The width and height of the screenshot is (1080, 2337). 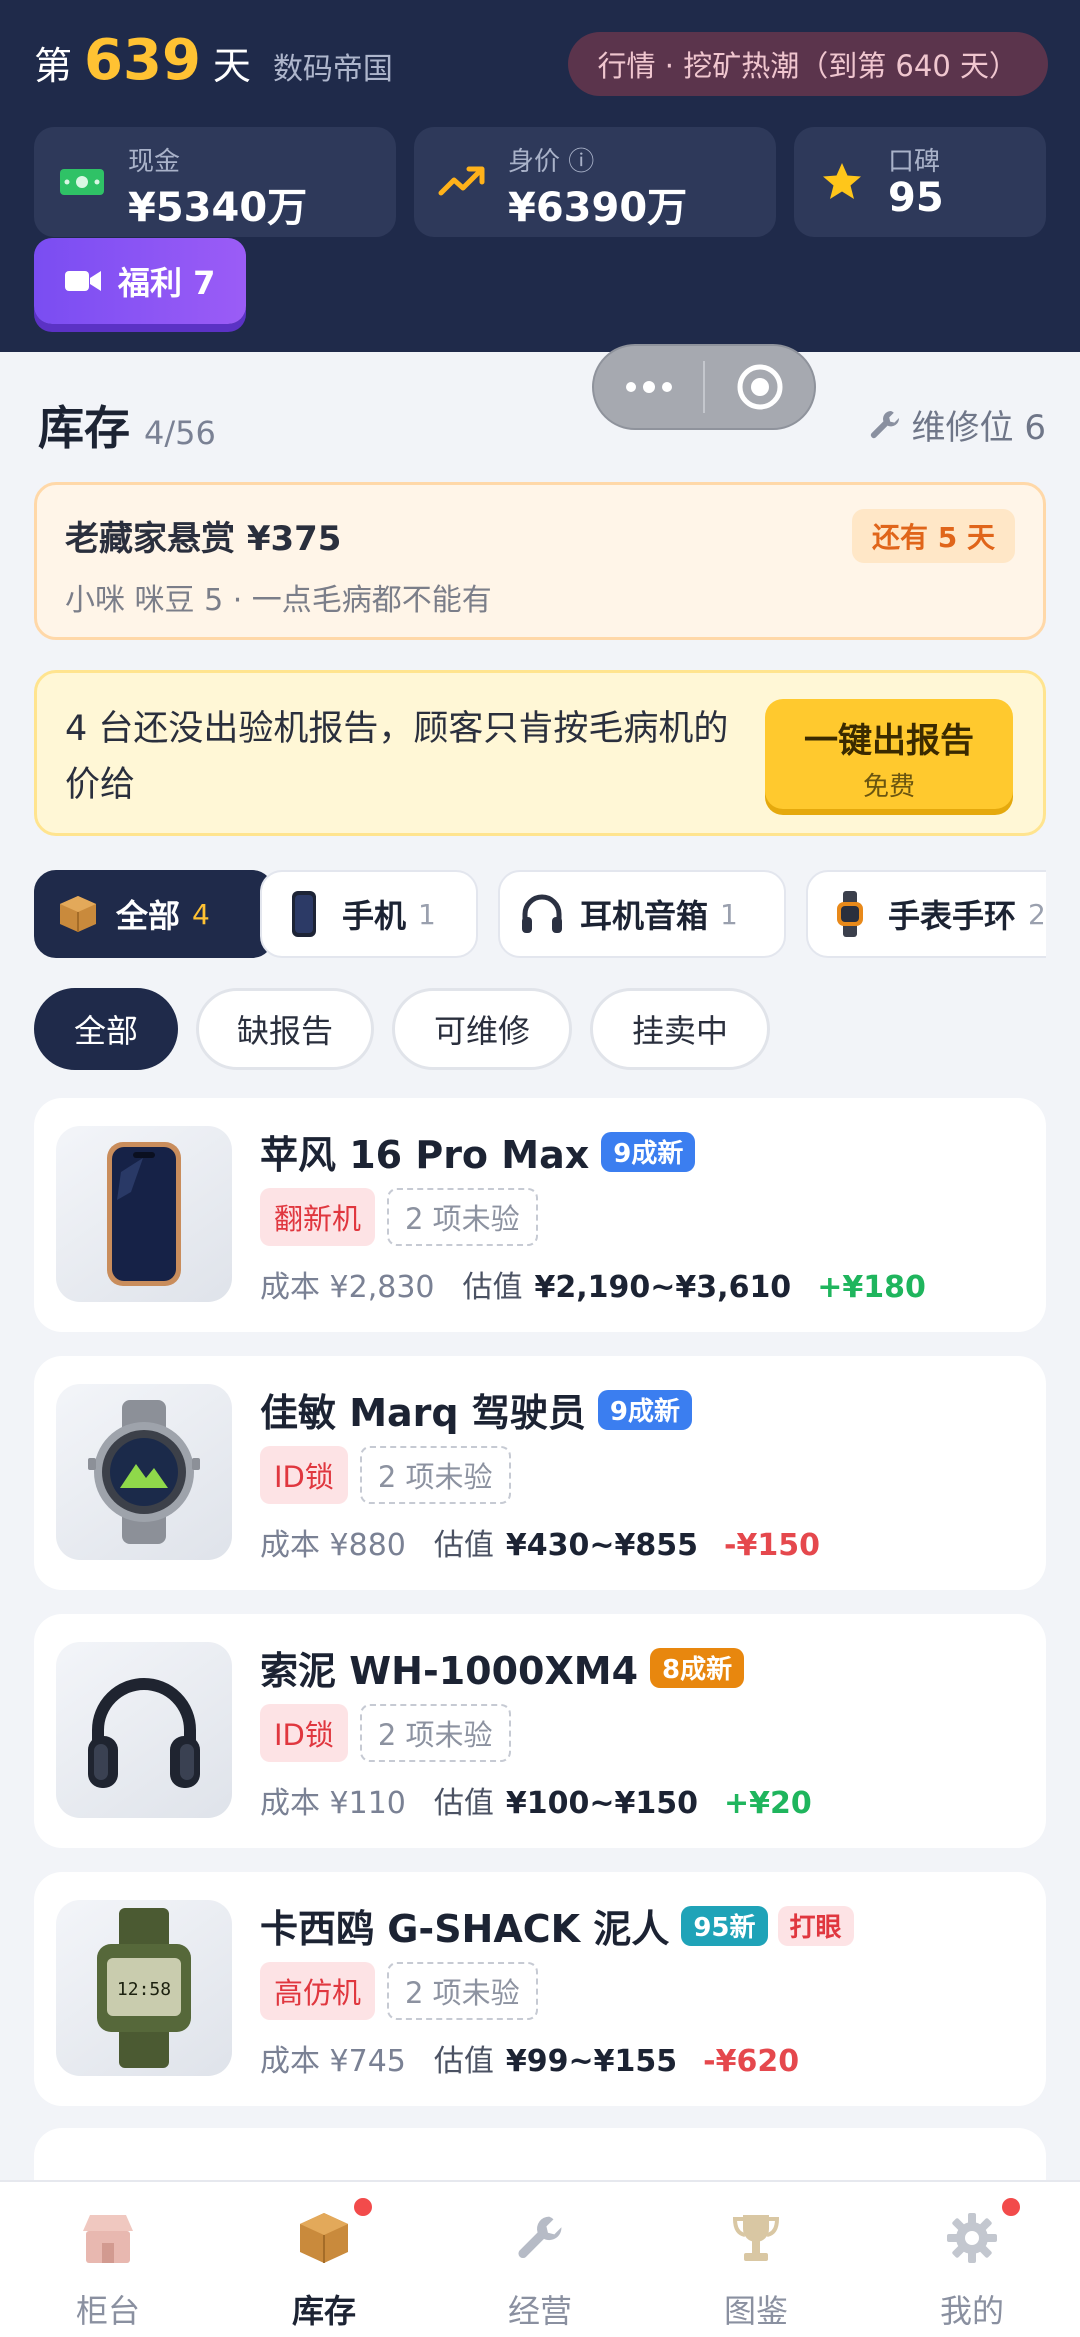 What do you see at coordinates (278, 600) in the screenshot?
I see `bounty-subtitle: 小咪 咪豆 5 · 一点毛病都不能有` at bounding box center [278, 600].